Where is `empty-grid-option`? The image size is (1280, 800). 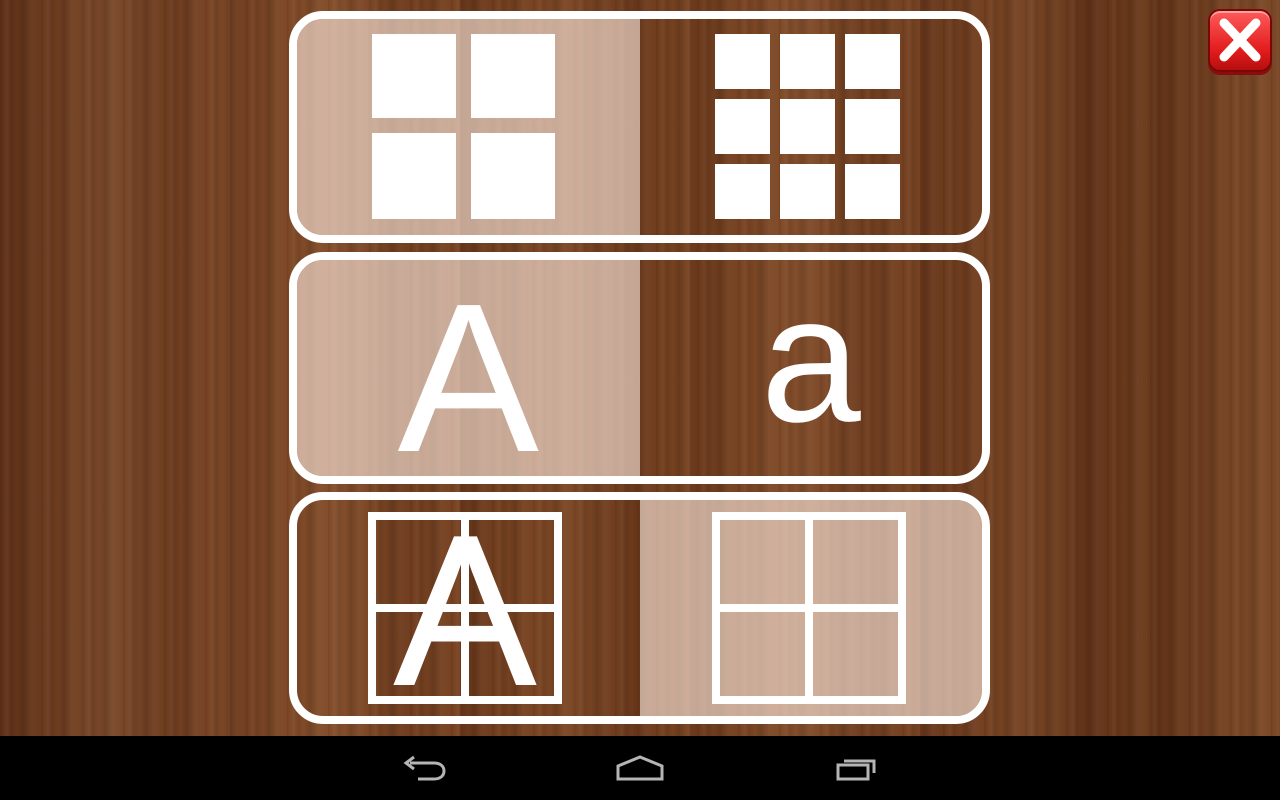 empty-grid-option is located at coordinates (810, 608).